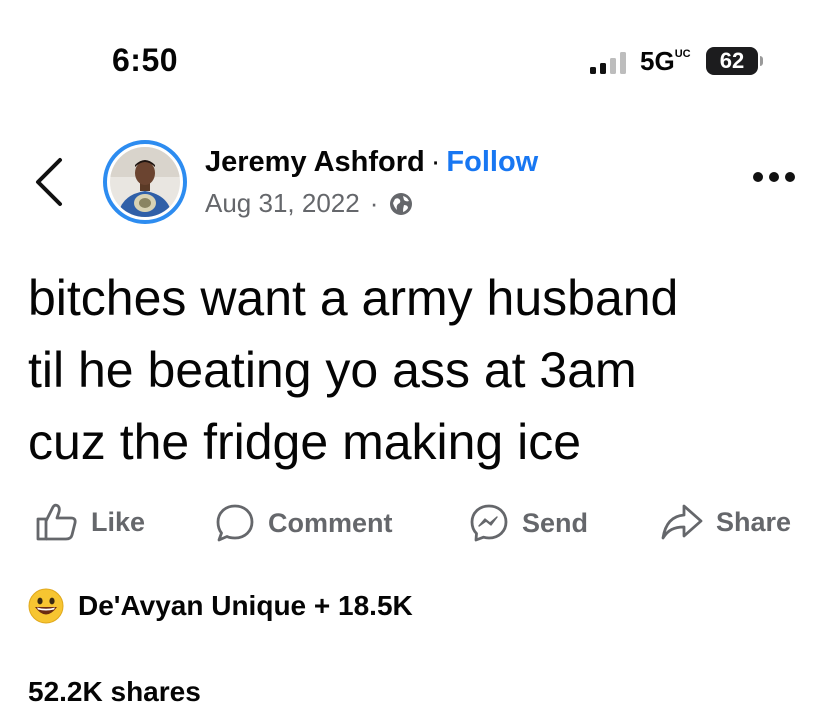 The image size is (828, 712). I want to click on network-badge: UC, so click(682, 54).